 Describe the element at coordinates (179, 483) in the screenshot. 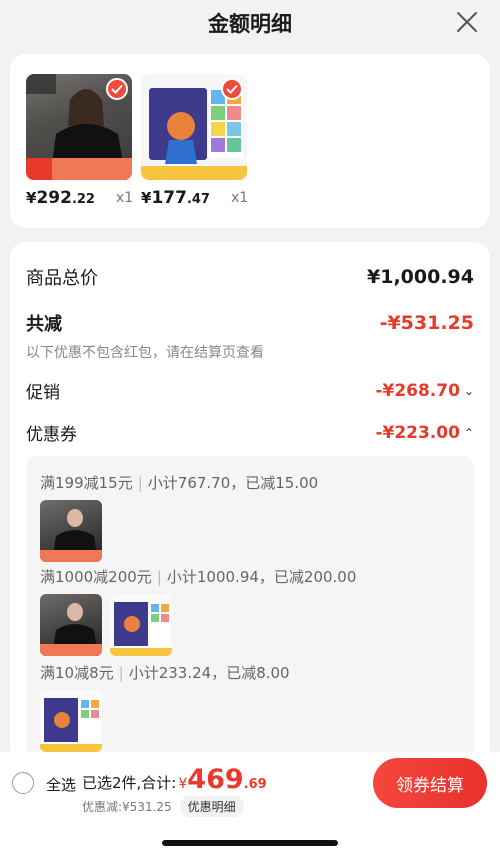

I see `coupon-rule: 满199减15元 | 小计767.70，已减15.00` at that location.